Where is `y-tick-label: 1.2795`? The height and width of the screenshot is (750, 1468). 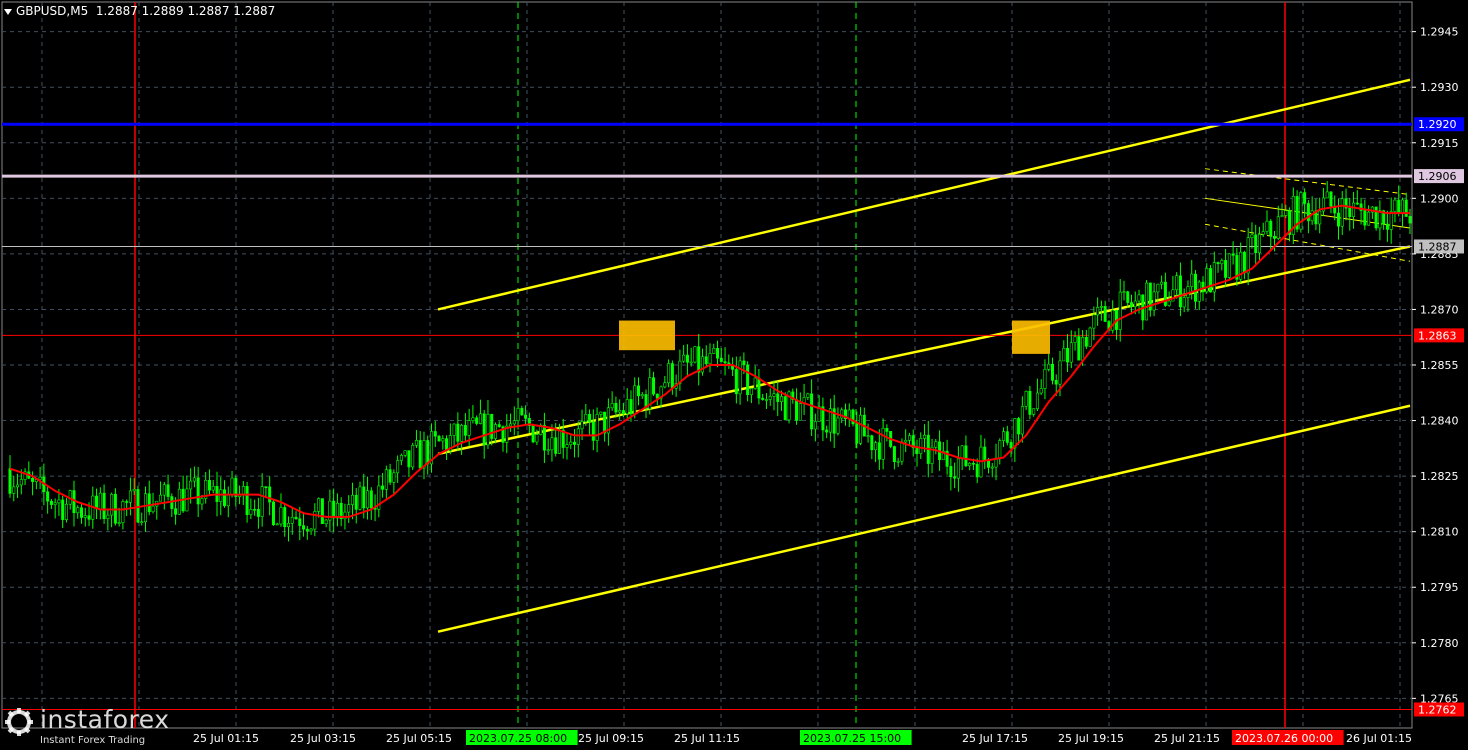
y-tick-label: 1.2795 is located at coordinates (1439, 587).